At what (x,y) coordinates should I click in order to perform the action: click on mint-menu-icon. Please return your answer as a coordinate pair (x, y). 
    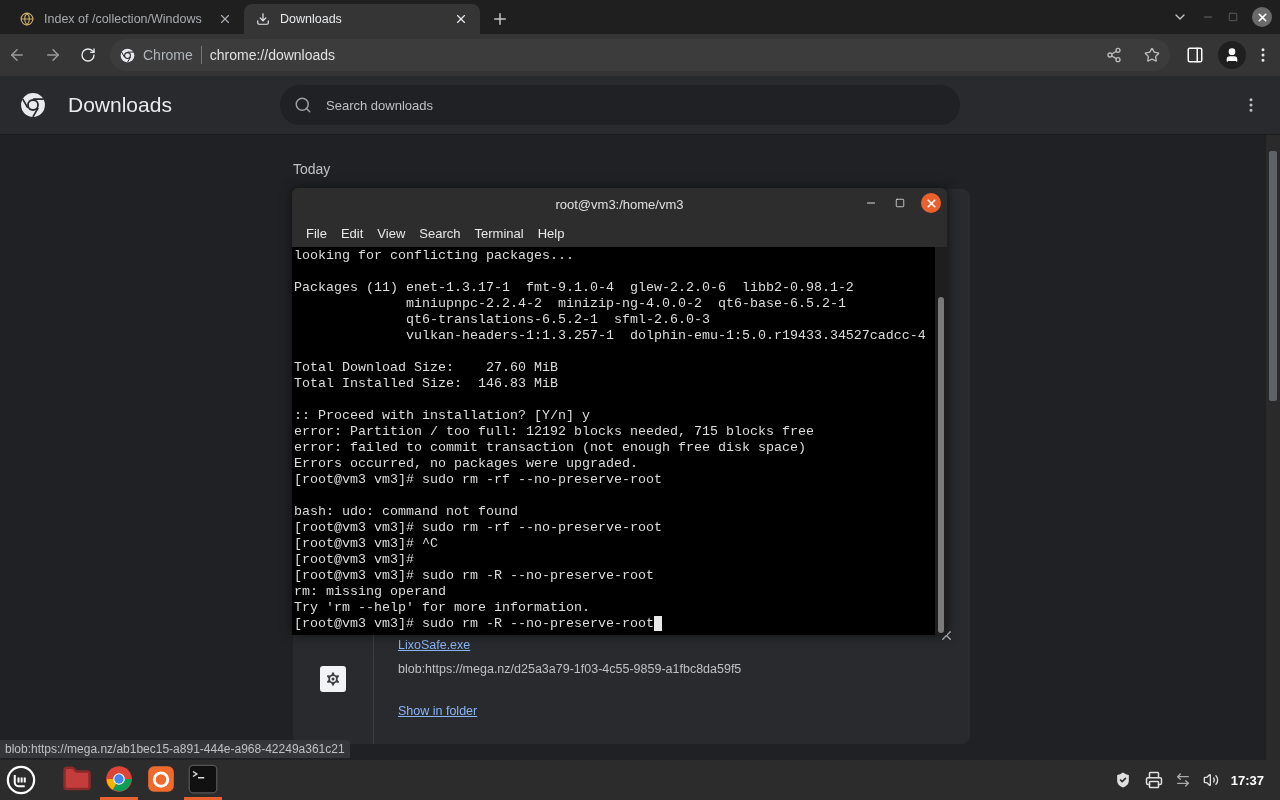
    Looking at the image, I should click on (21, 780).